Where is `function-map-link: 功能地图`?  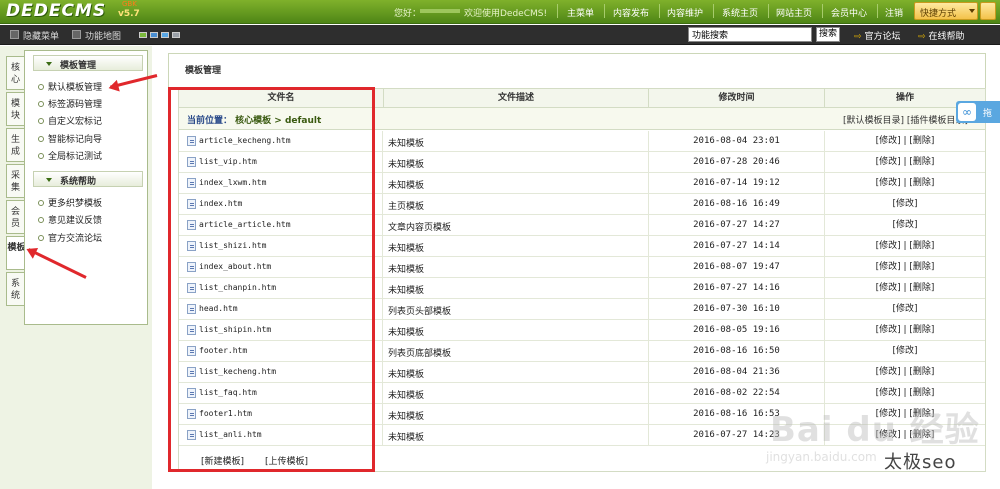 function-map-link: 功能地图 is located at coordinates (103, 35).